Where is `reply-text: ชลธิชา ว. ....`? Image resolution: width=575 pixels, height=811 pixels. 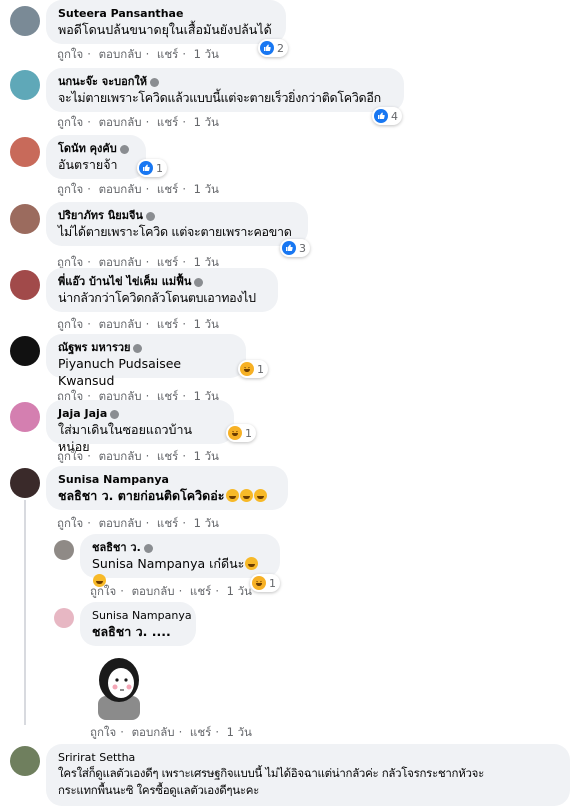 reply-text: ชลธิชา ว. .... is located at coordinates (138, 631).